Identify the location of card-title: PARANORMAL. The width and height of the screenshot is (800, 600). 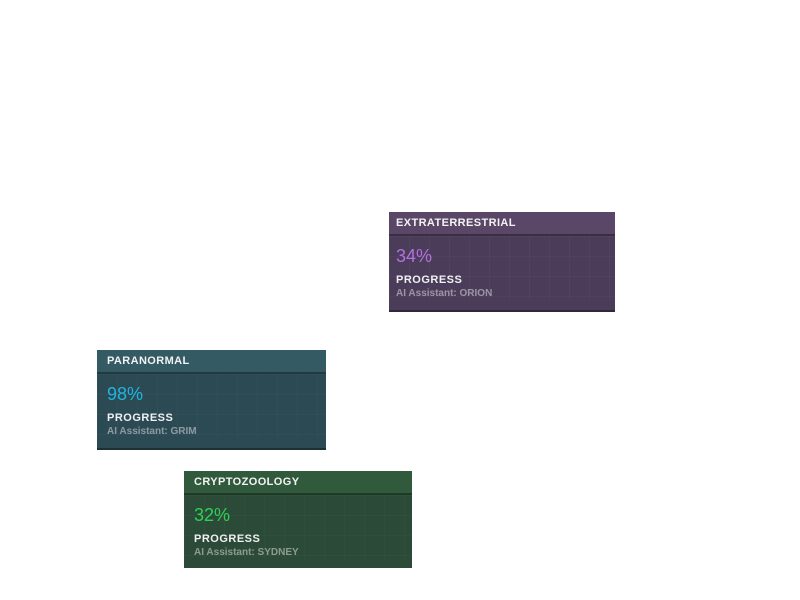
(211, 362).